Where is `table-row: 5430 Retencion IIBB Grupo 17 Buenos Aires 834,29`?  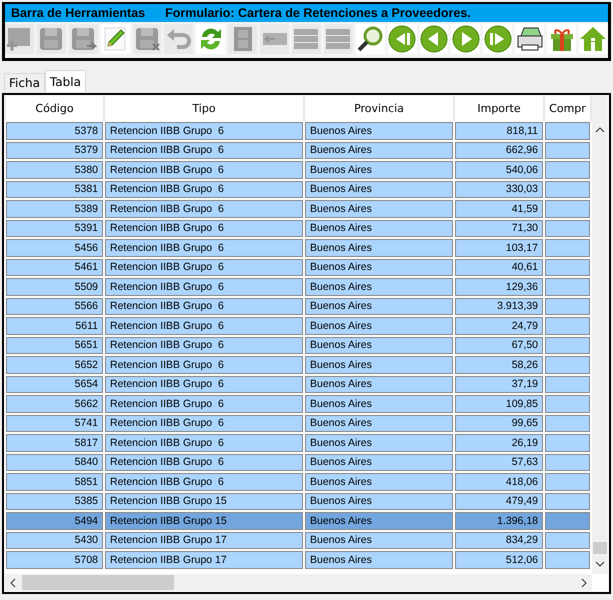 table-row: 5430 Retencion IIBB Grupo 17 Buenos Aires 834,29 is located at coordinates (298, 540).